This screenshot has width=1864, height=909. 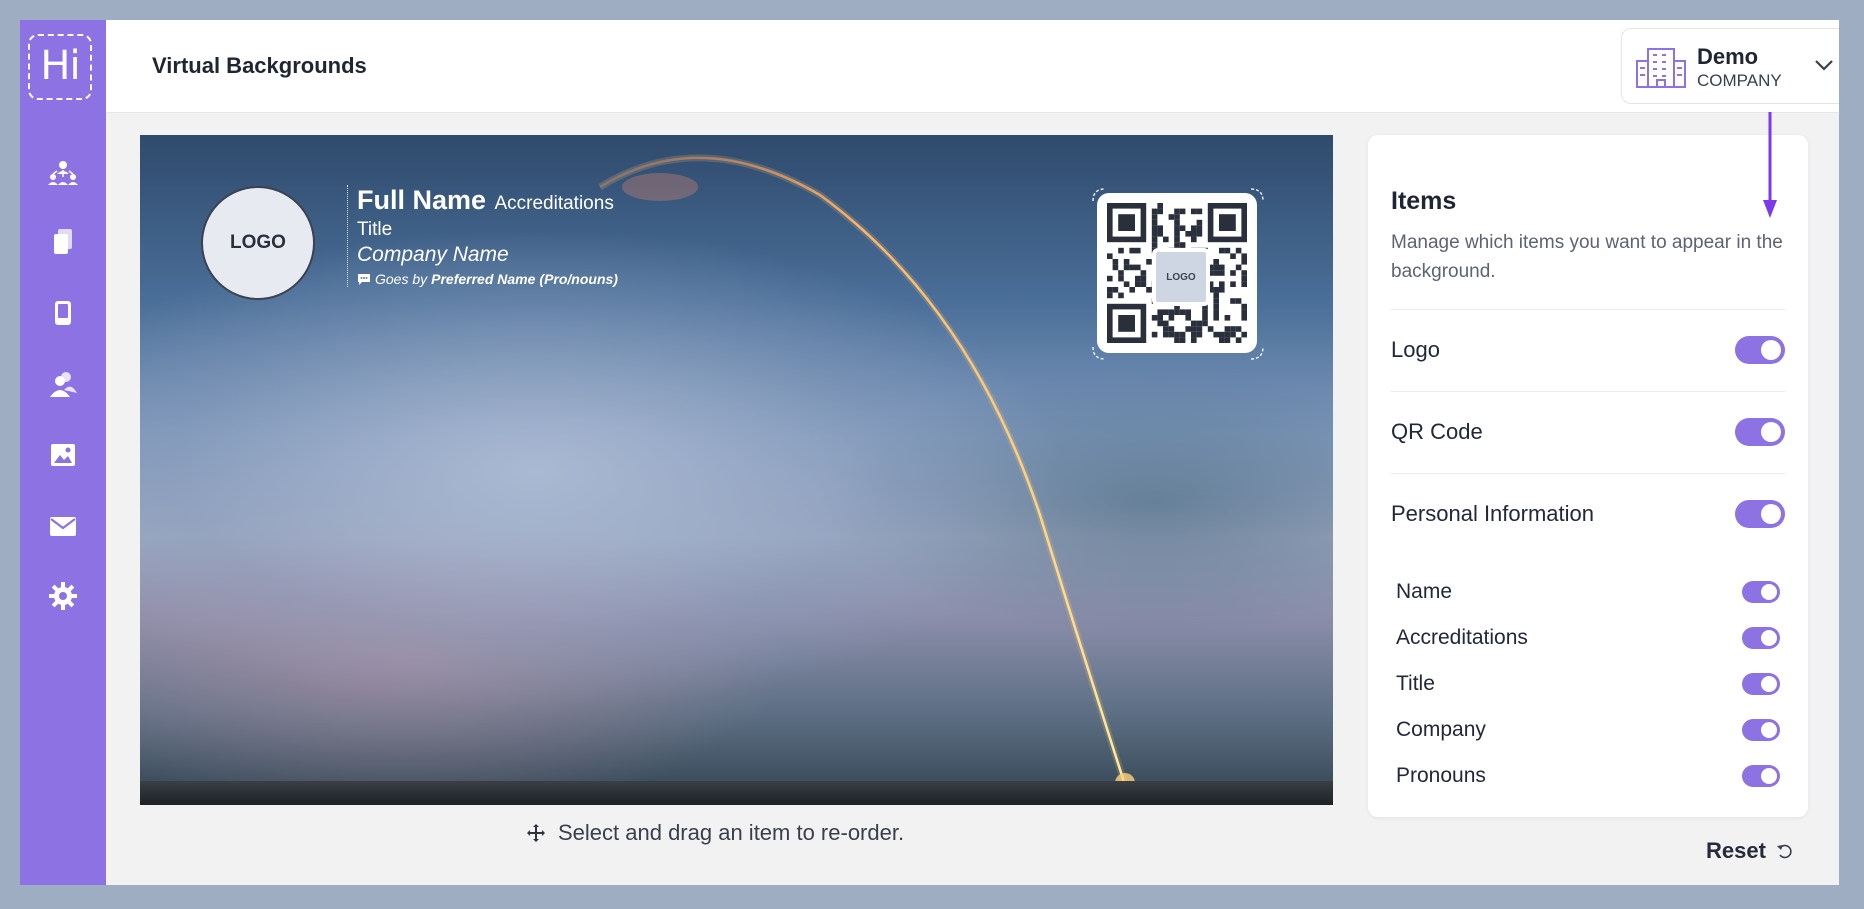 I want to click on undo-icon, so click(x=1784, y=851).